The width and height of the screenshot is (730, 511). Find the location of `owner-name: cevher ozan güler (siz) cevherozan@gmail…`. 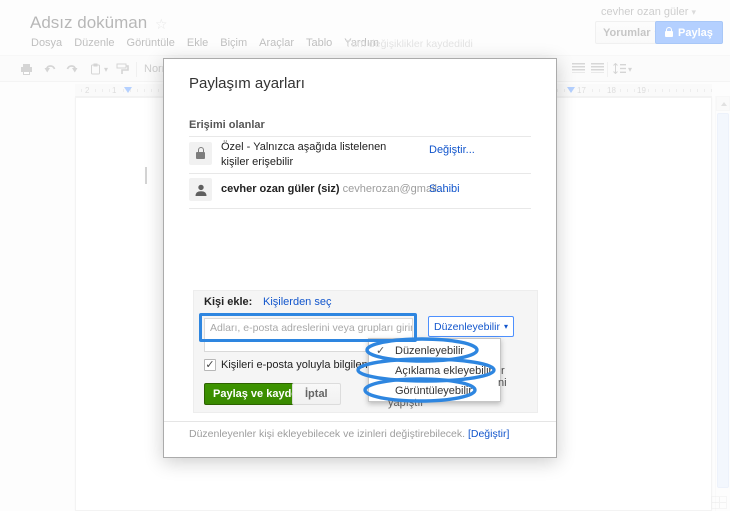

owner-name: cevher ozan güler (siz) cevherozan@gmail… is located at coordinates (335, 189).